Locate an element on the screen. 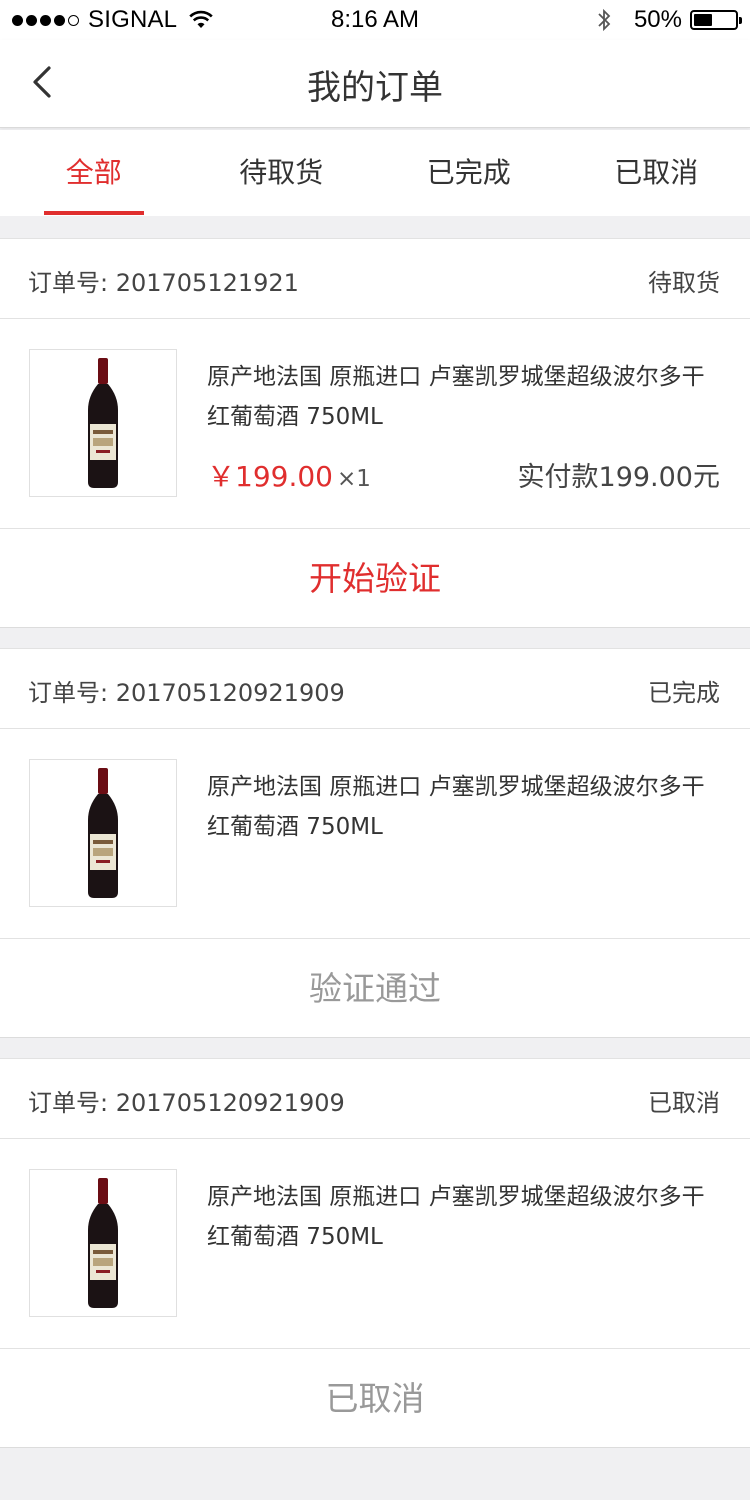 This screenshot has height=1500, width=750. nav-bar: 我的订单 is located at coordinates (375, 84).